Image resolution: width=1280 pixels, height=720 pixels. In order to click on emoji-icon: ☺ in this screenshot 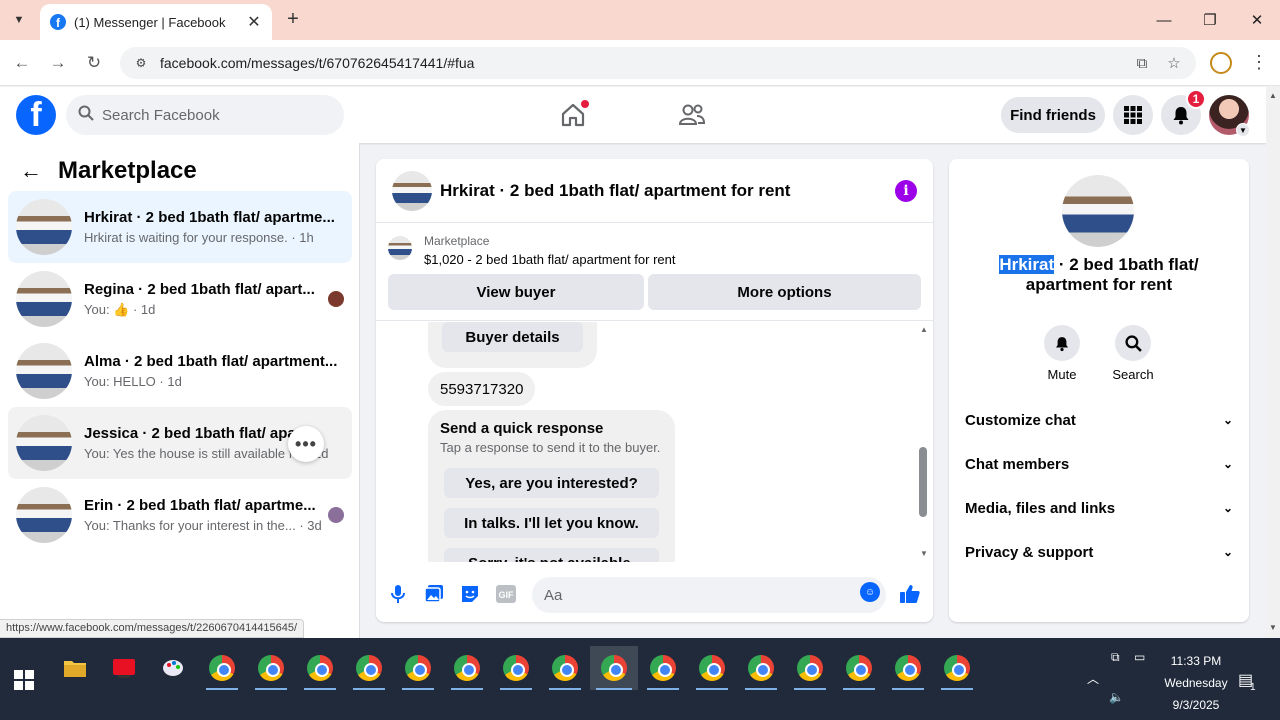, I will do `click(870, 592)`.